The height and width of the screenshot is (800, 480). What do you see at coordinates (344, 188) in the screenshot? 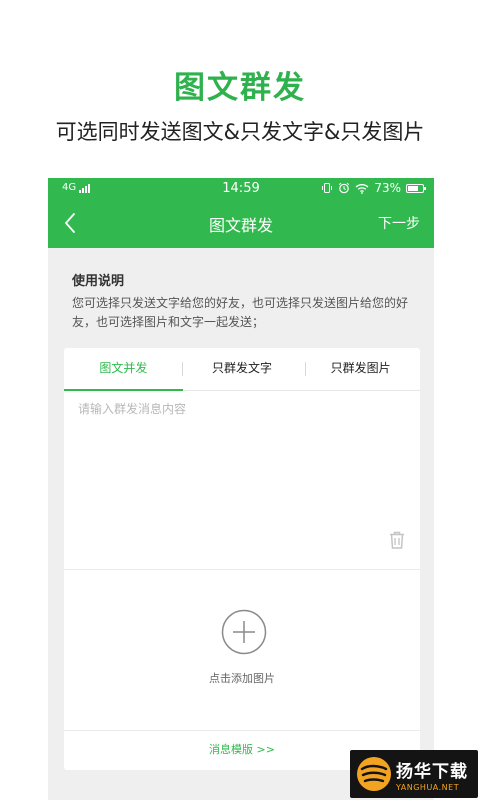
I see `alarm-icon` at bounding box center [344, 188].